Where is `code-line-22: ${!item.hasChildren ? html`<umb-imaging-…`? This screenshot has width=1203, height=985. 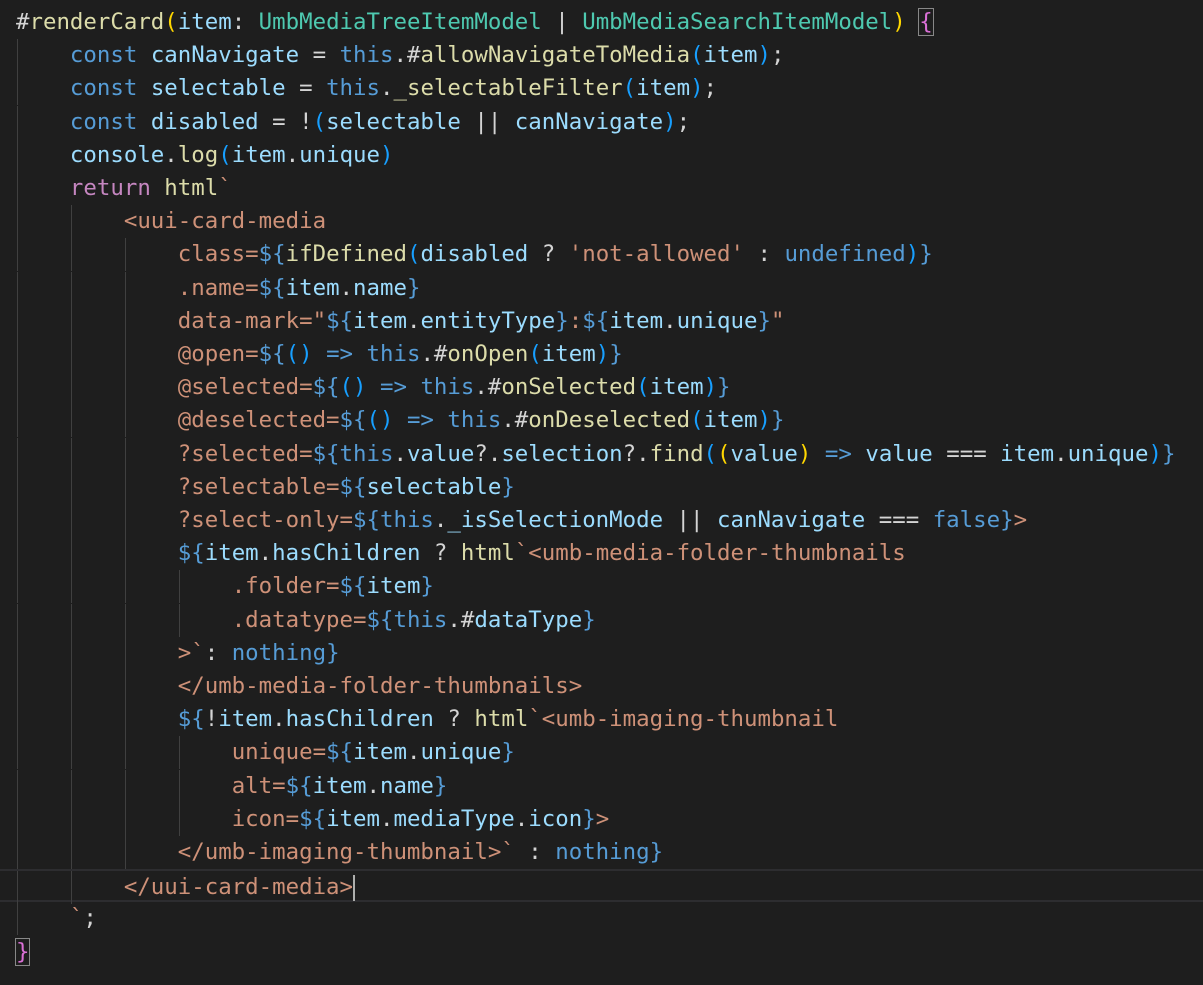
code-line-22: ${!item.hasChildren ? html`<umb-imaging-… is located at coordinates (601, 720).